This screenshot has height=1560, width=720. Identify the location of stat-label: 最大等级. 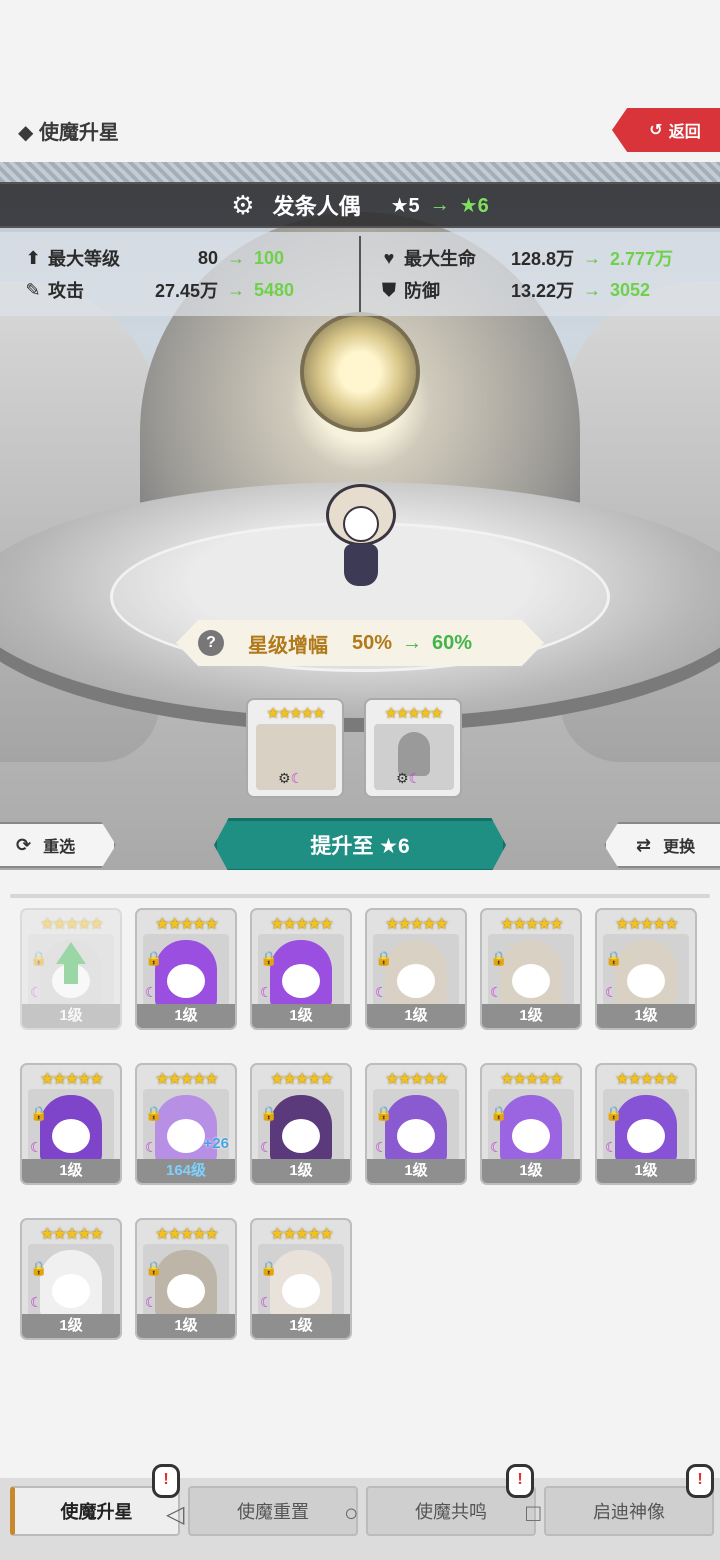
(84, 259).